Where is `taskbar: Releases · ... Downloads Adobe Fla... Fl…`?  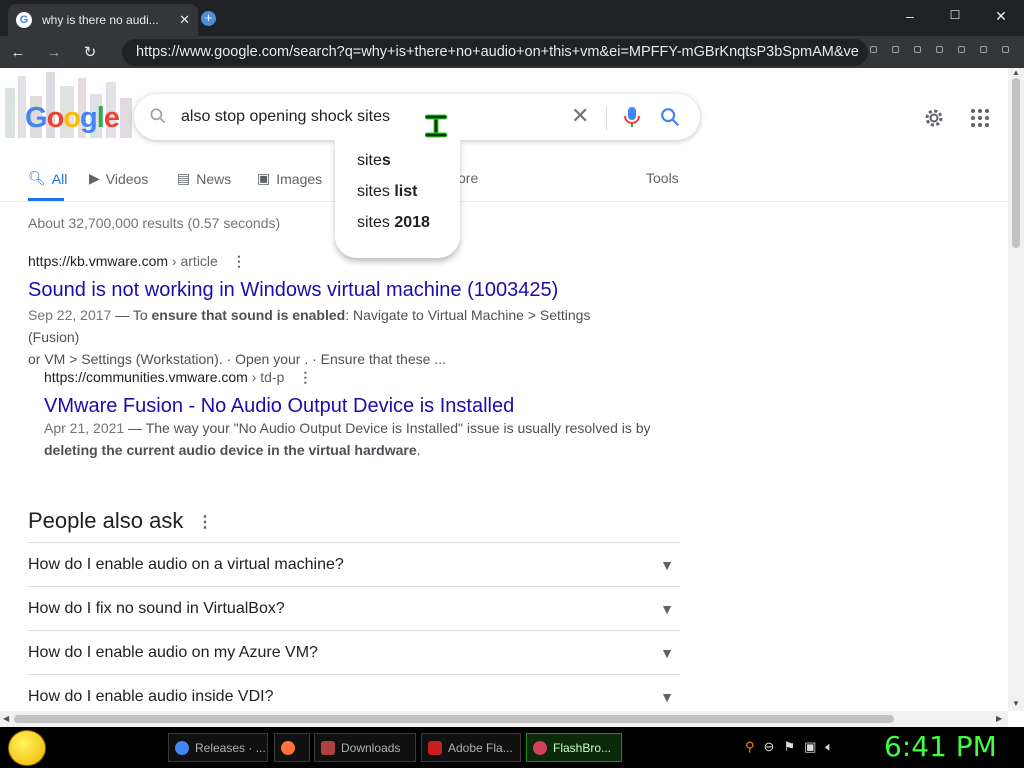
taskbar: Releases · ... Downloads Adobe Fla... Fl… is located at coordinates (512, 747).